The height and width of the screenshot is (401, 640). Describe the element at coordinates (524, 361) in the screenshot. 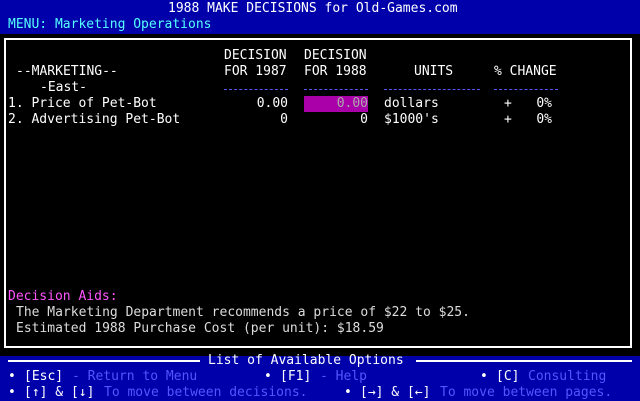

I see `options-separator-right` at that location.